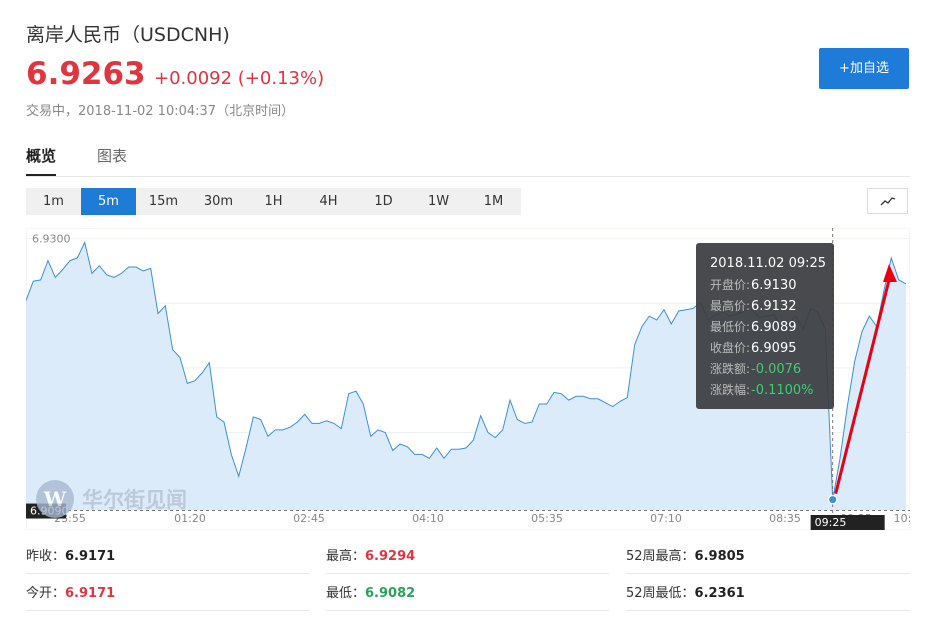  Describe the element at coordinates (730, 327) in the screenshot. I see `tooltip-label: 最低价:` at that location.